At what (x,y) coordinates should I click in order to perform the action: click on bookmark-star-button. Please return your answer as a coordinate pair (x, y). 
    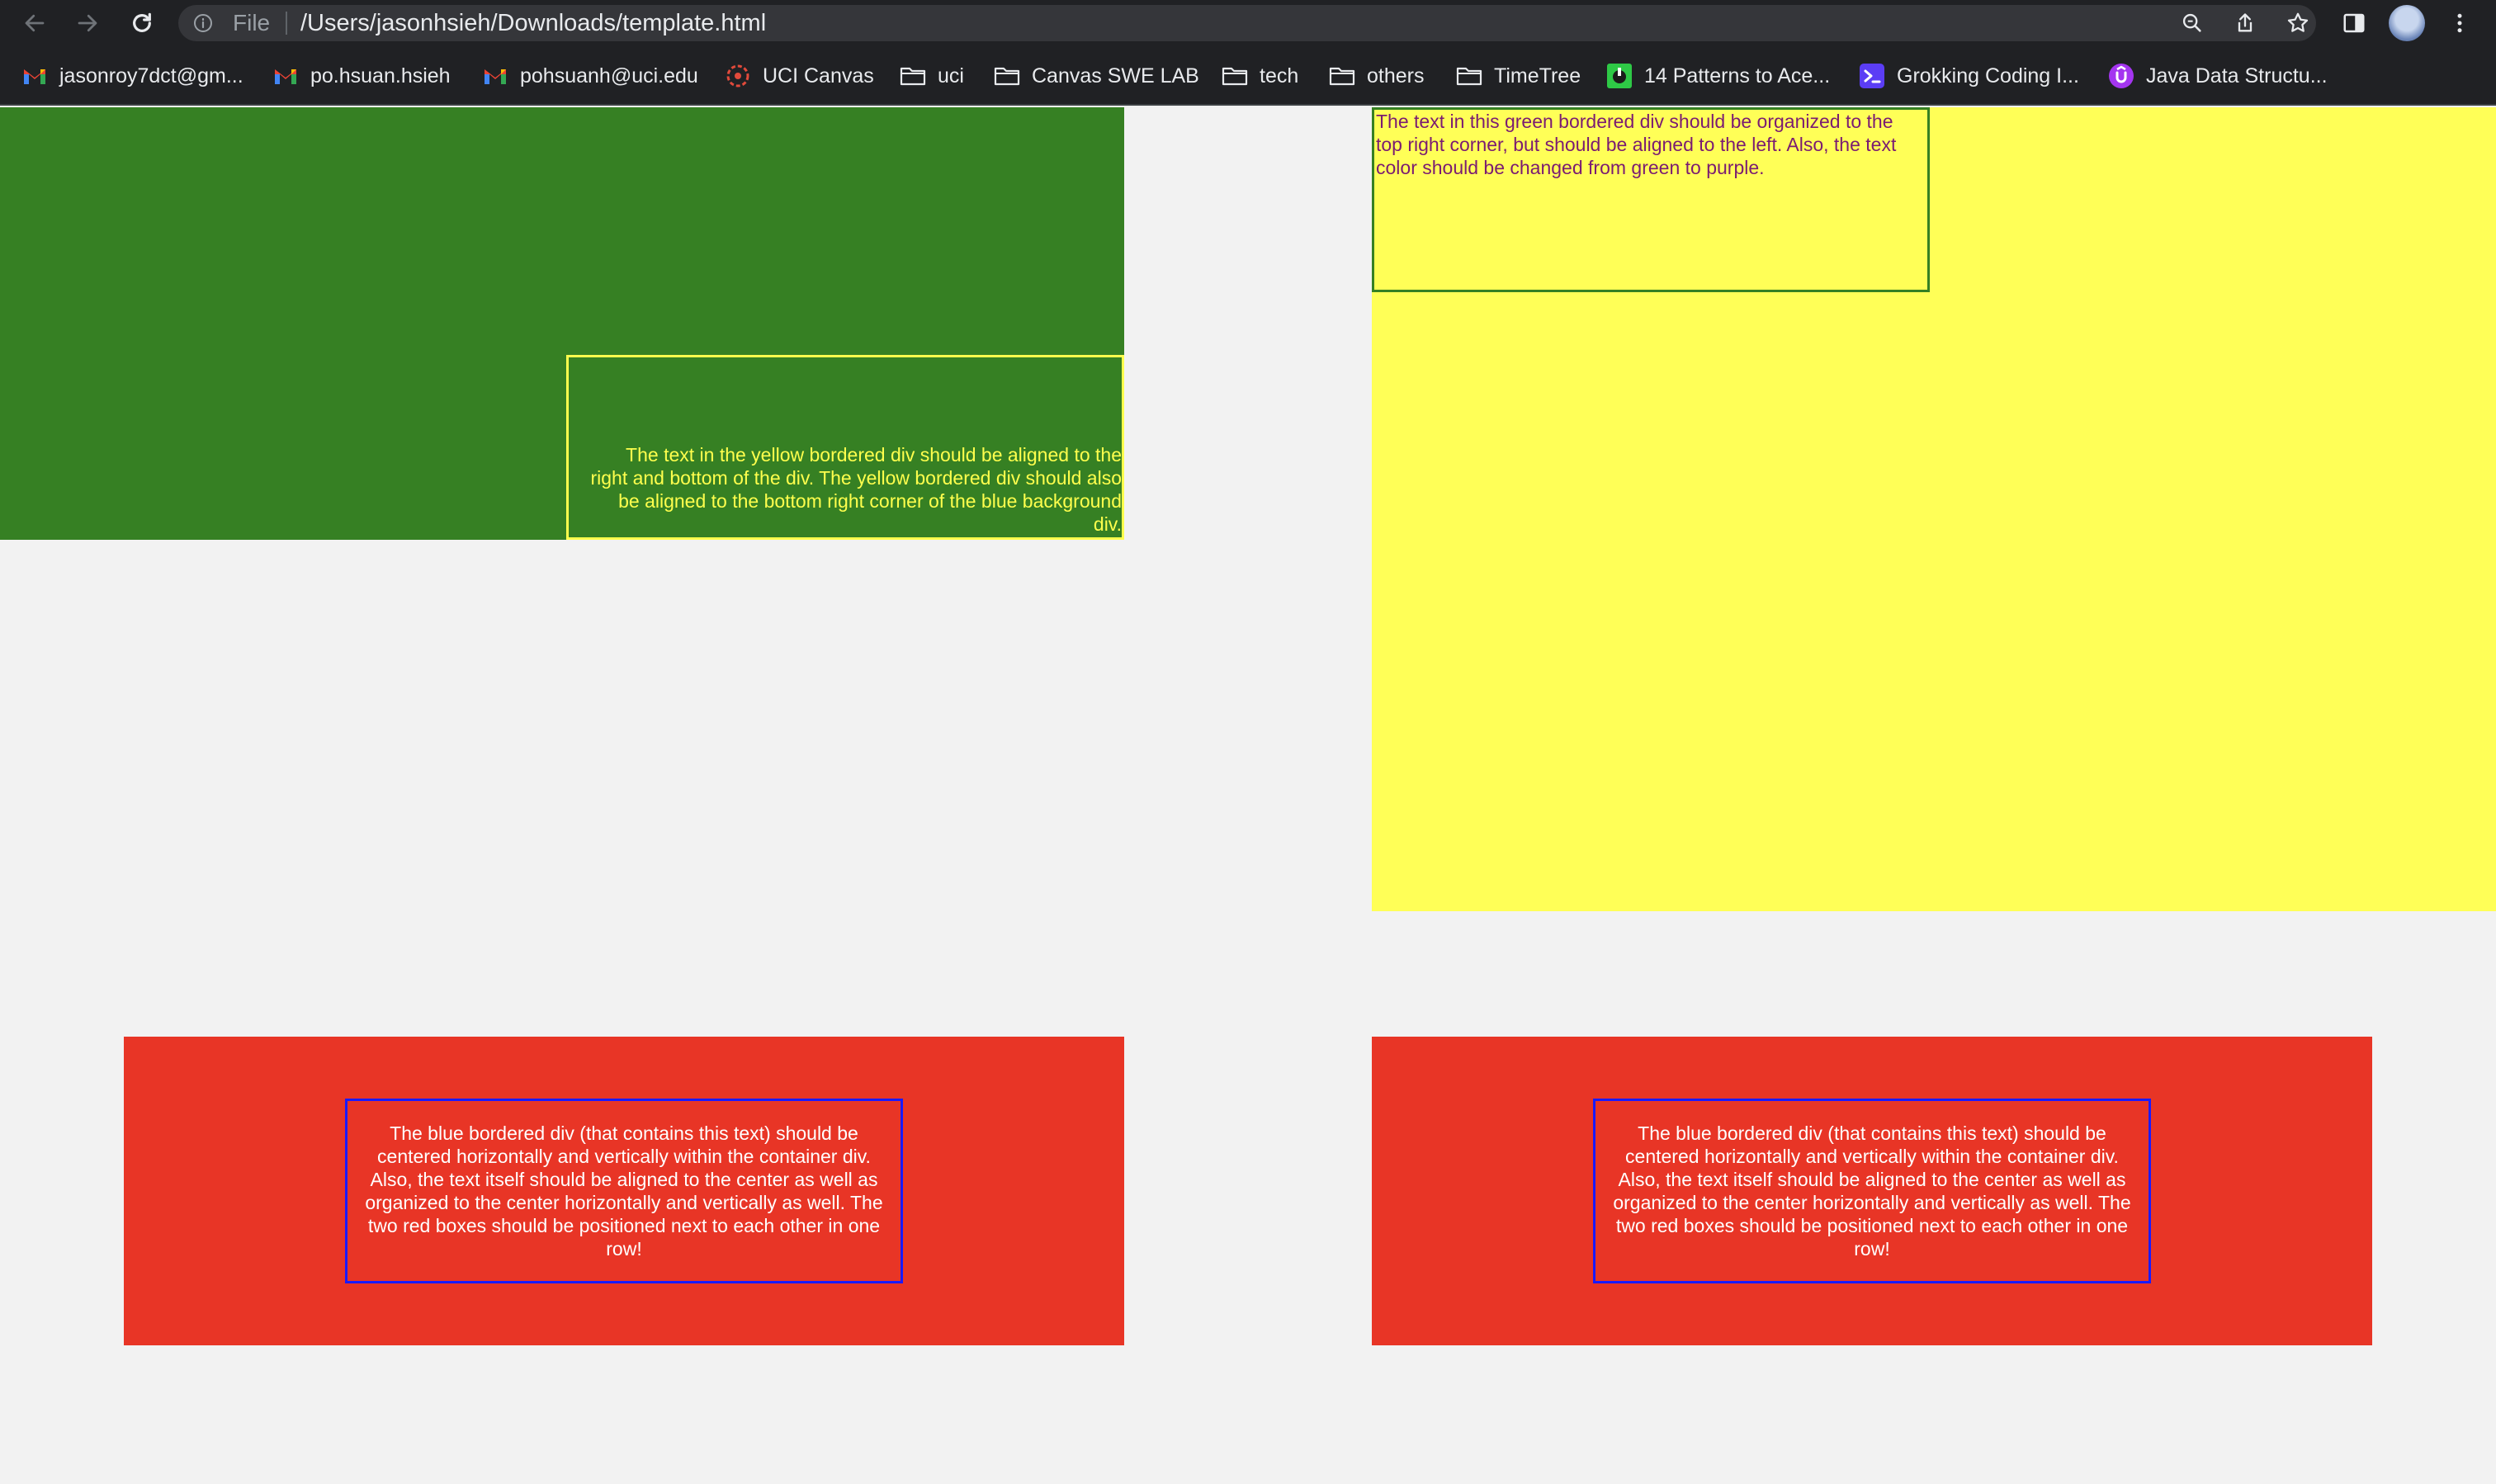
    Looking at the image, I should click on (2298, 23).